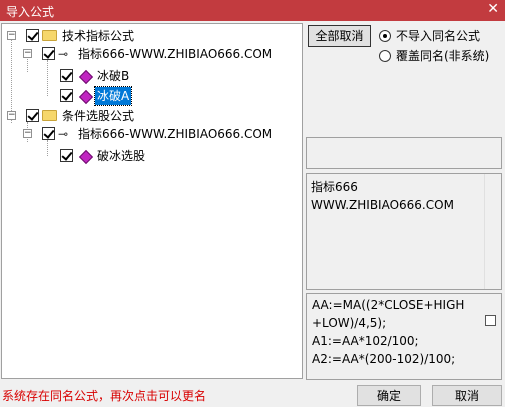 The height and width of the screenshot is (407, 505). What do you see at coordinates (98, 116) in the screenshot?
I see `tree-label: 条件选股公式` at bounding box center [98, 116].